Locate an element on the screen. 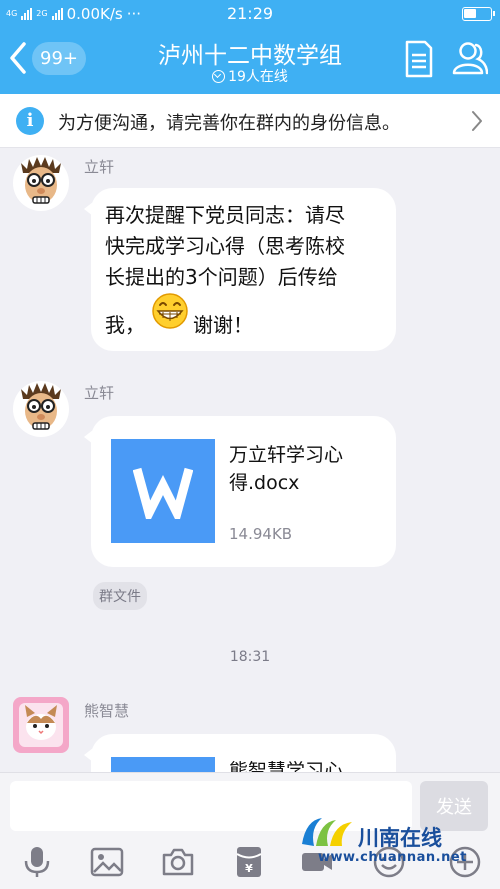 The image size is (500, 889). battery-icon is located at coordinates (478, 14).